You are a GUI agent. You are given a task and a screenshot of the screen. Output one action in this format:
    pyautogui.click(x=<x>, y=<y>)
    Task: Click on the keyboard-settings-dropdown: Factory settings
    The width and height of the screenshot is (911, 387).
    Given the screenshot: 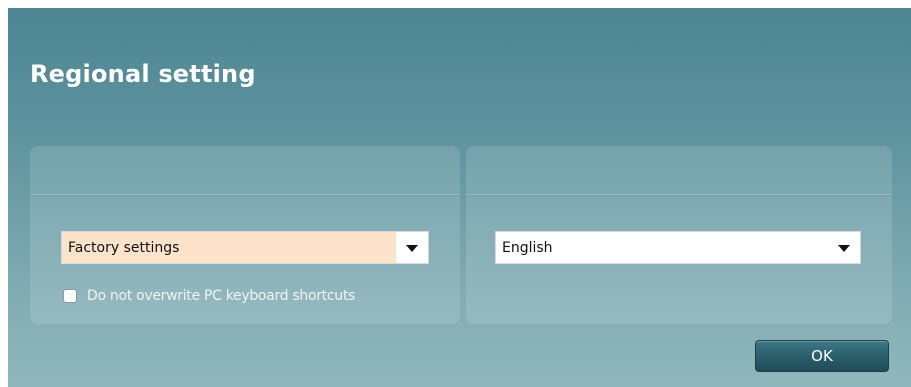 What is the action you would take?
    pyautogui.click(x=245, y=247)
    